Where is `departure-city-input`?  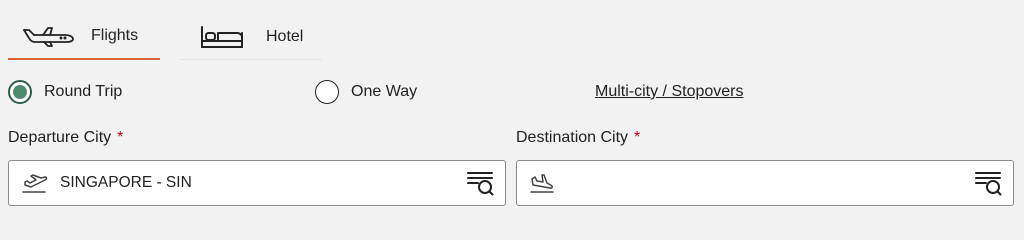 departure-city-input is located at coordinates (262, 183).